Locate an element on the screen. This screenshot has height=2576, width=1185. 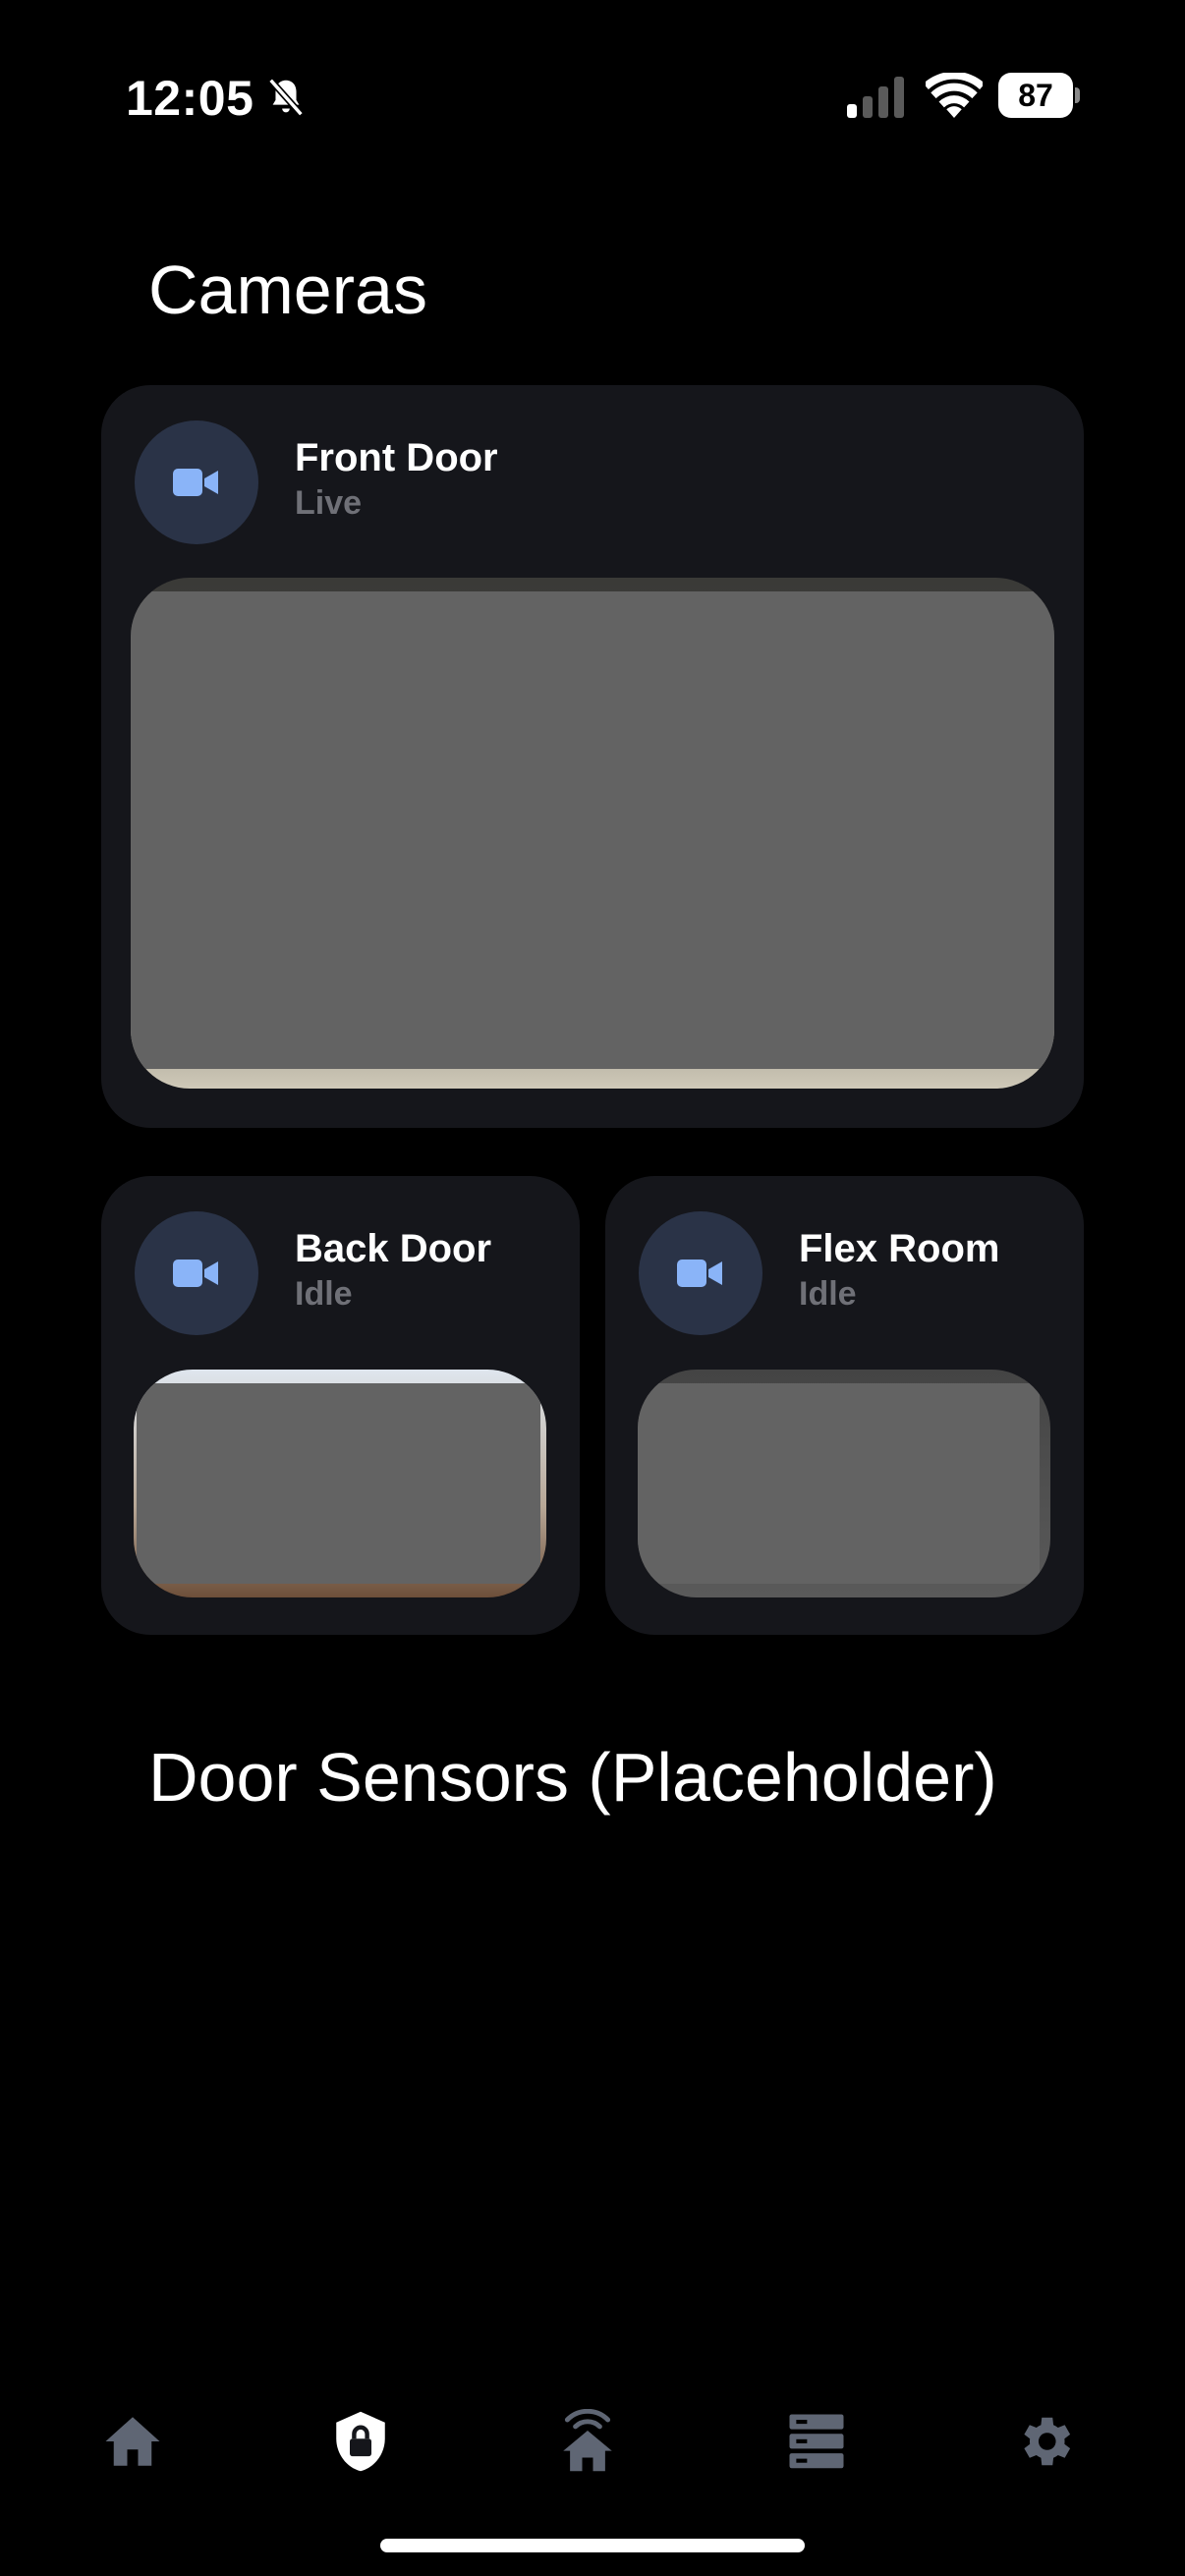
nav-settings is located at coordinates (1045, 2441).